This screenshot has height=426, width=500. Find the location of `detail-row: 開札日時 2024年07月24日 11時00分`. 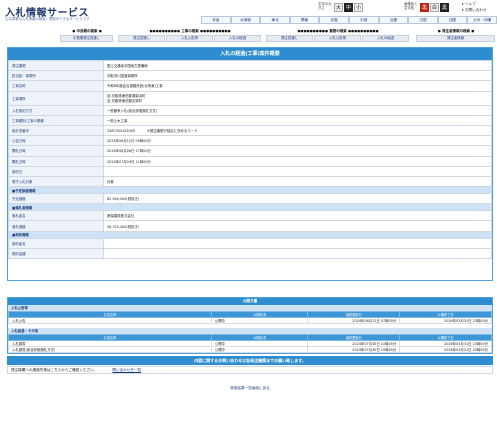

detail-row: 開札日時 2024年07月24日 11時00分 is located at coordinates (250, 161).